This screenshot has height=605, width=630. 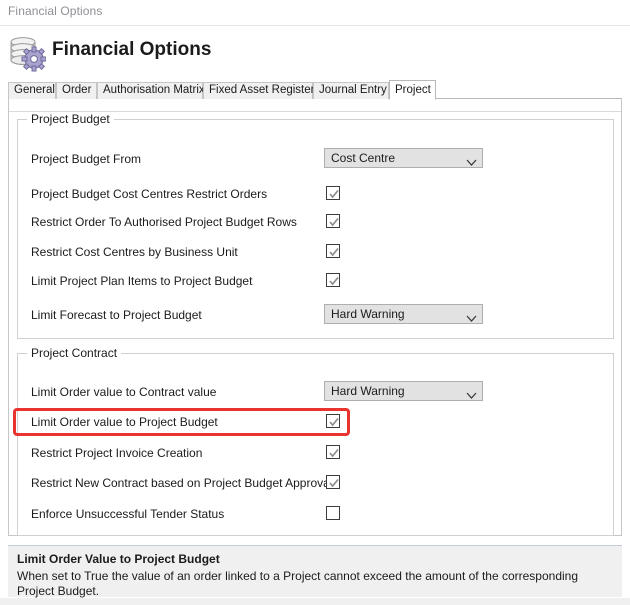 I want to click on window-caption-title: Financial Options, so click(x=55, y=11).